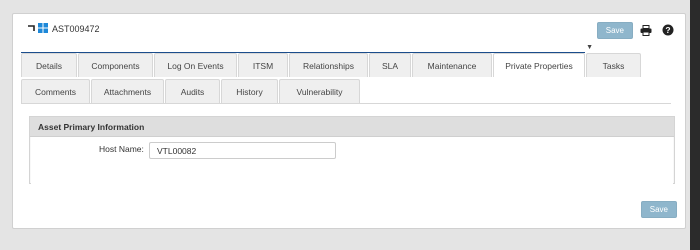 The width and height of the screenshot is (700, 250). I want to click on link-icon, so click(31, 29).